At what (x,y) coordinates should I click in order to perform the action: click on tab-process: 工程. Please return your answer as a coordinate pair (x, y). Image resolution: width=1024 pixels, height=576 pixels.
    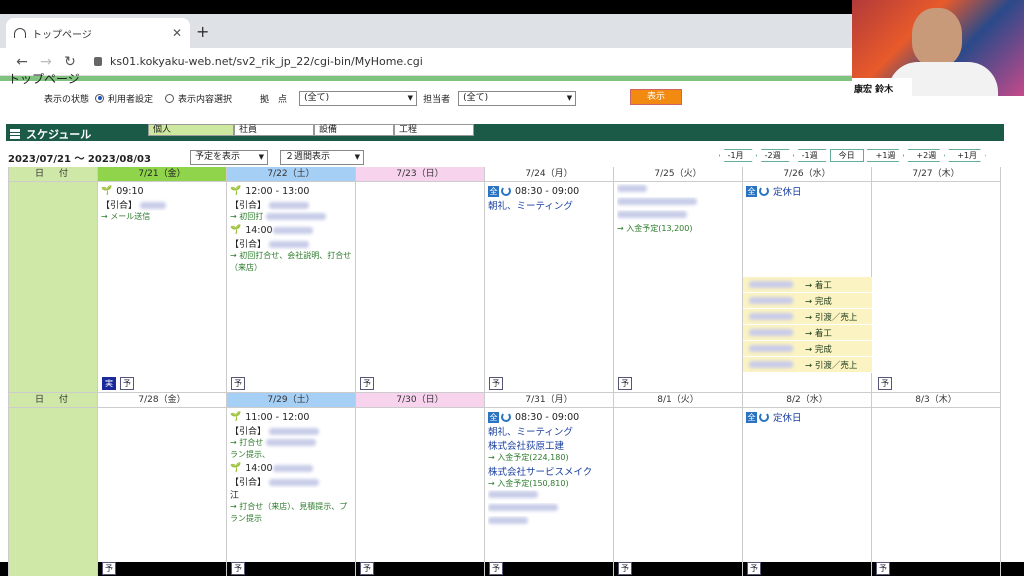
    Looking at the image, I should click on (434, 130).